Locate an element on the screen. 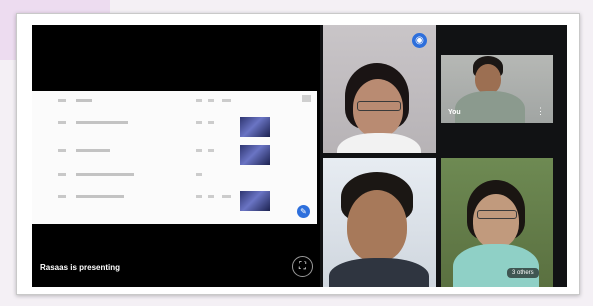 Image resolution: width=593 pixels, height=306 pixels. others-count-badge: 3 others is located at coordinates (523, 273).